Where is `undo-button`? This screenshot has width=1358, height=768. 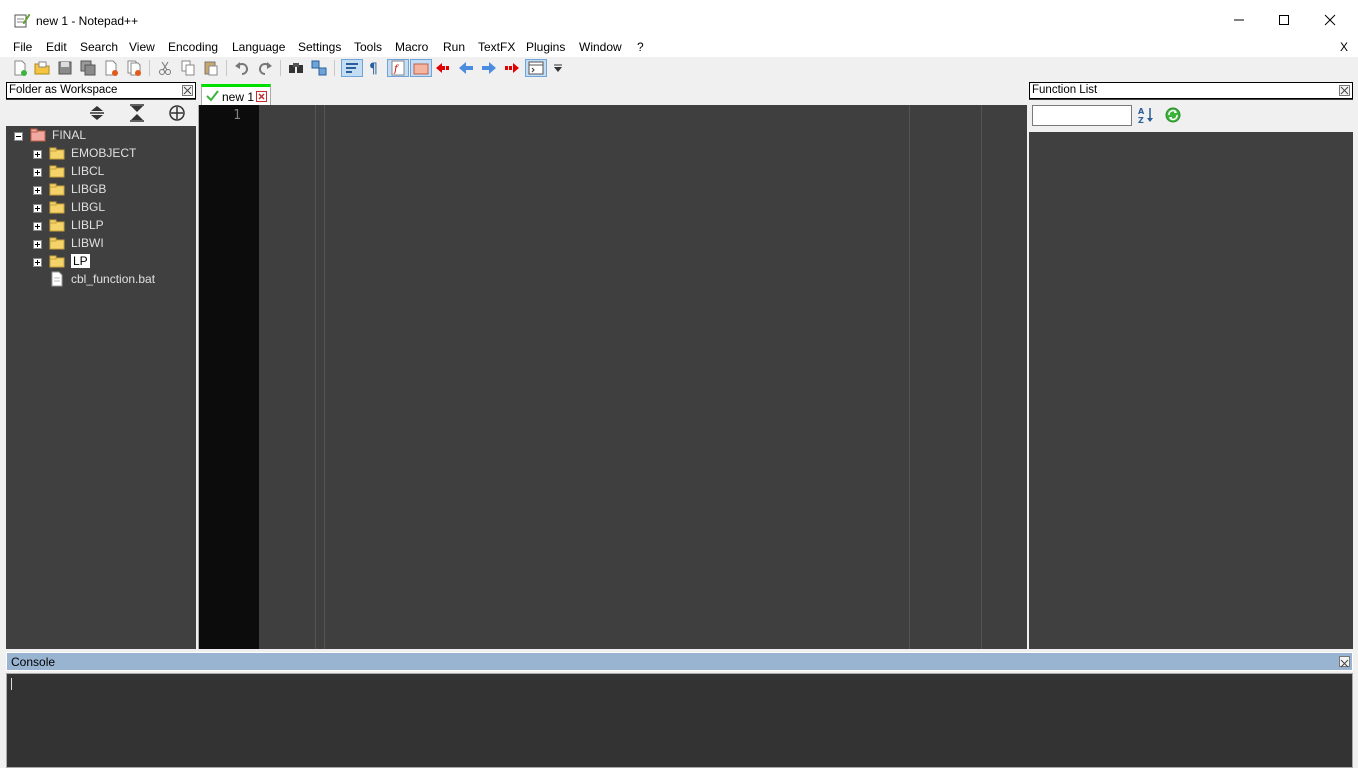 undo-button is located at coordinates (242, 68).